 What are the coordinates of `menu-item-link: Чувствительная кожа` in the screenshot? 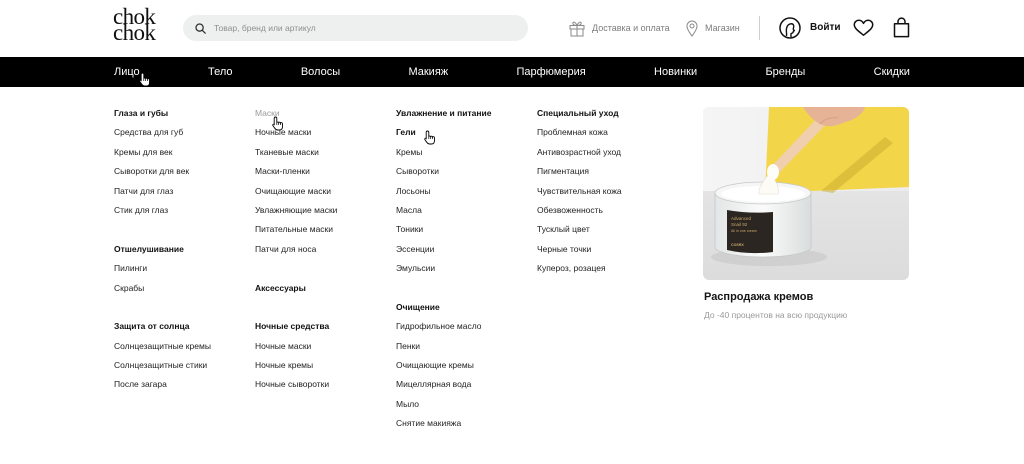 It's located at (606, 191).